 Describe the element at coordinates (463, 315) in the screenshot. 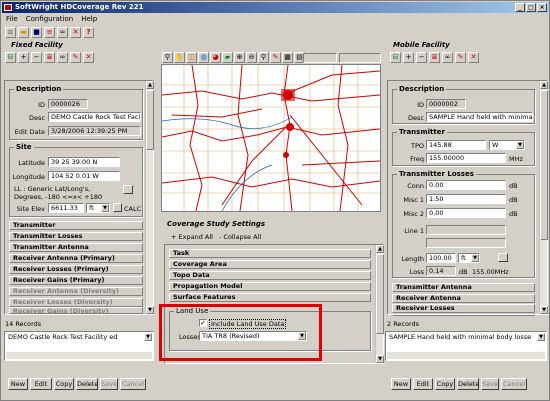

I see `section-receiver-gains: Receiver Gains` at that location.